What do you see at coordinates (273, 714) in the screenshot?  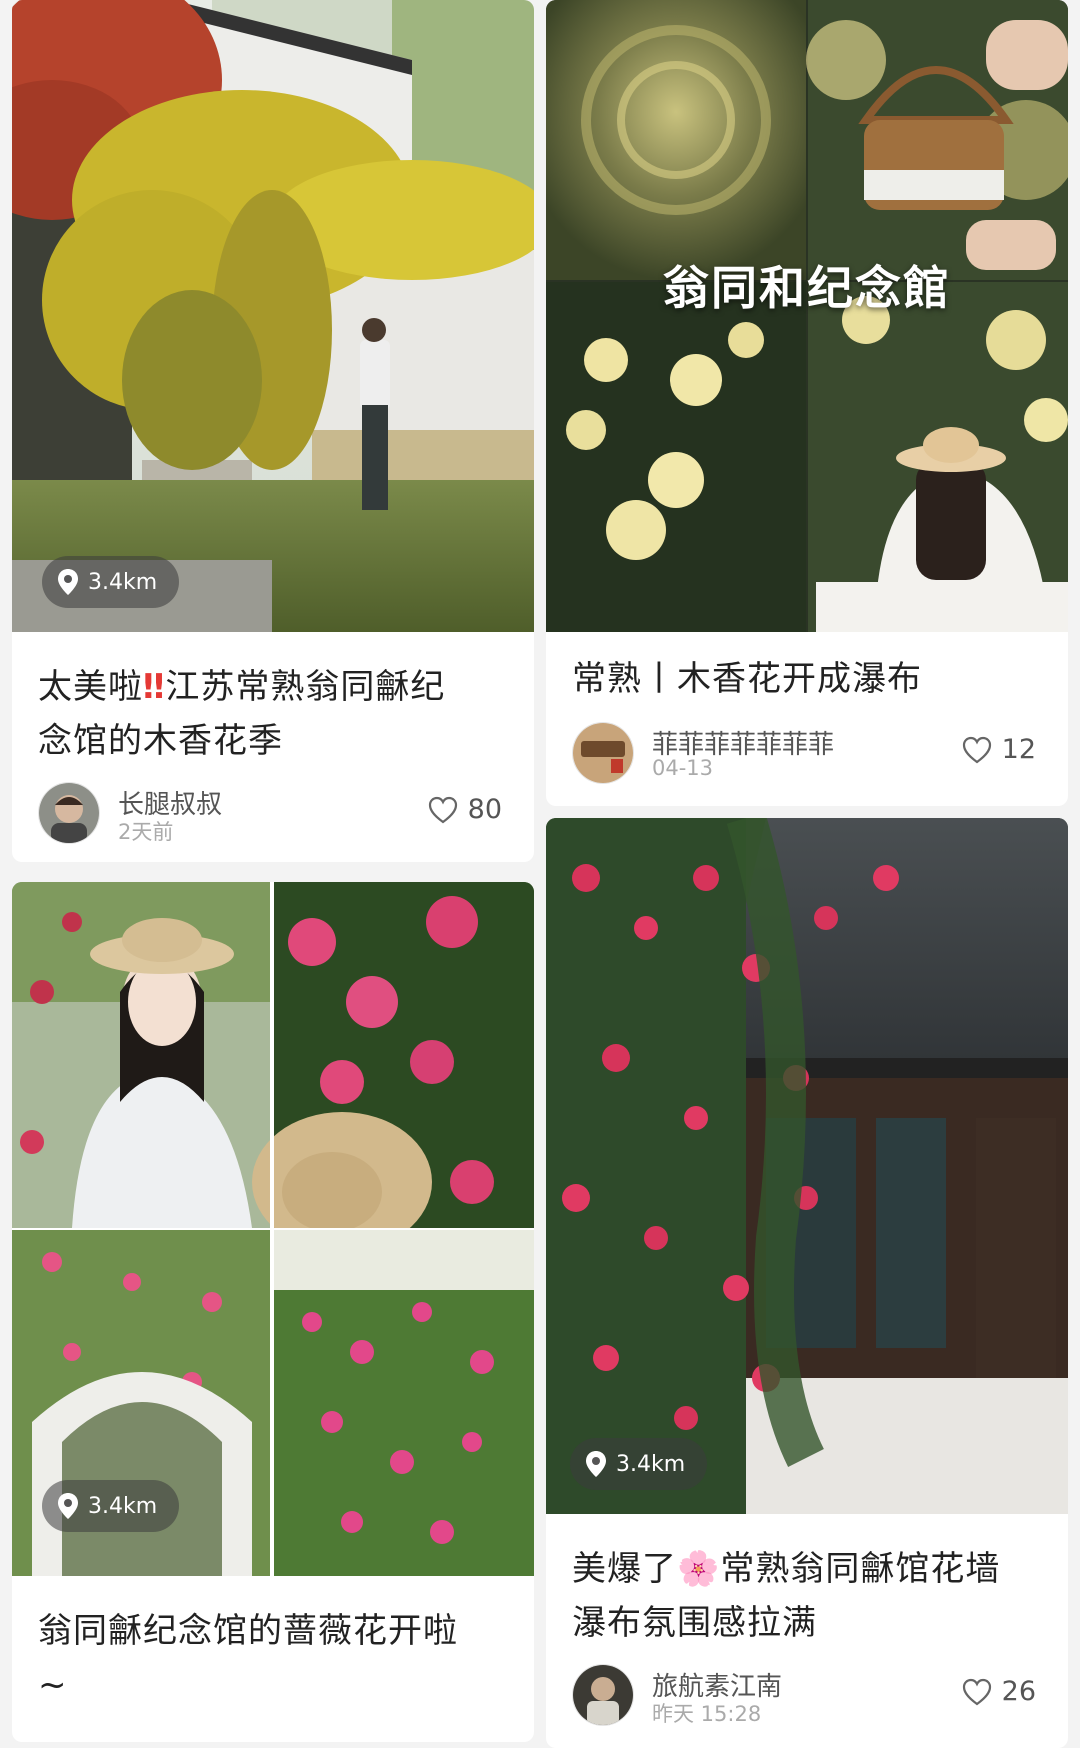 I see `post-title: 太美啦‼江苏常熟翁同龢纪 念馆的木香花季` at bounding box center [273, 714].